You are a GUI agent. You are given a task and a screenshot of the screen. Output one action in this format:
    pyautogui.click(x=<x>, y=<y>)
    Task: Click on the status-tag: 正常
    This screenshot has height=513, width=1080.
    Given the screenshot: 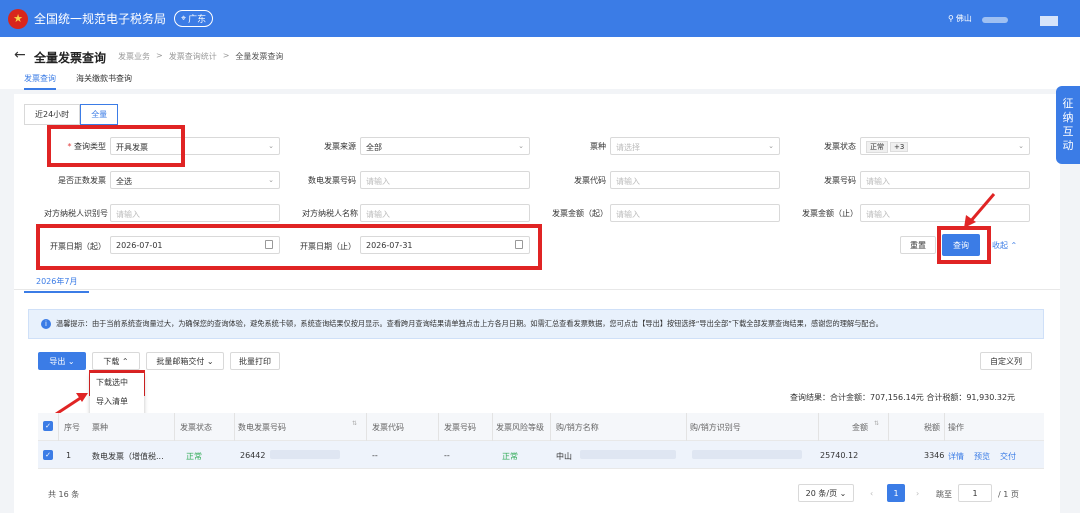 What is the action you would take?
    pyautogui.click(x=877, y=147)
    